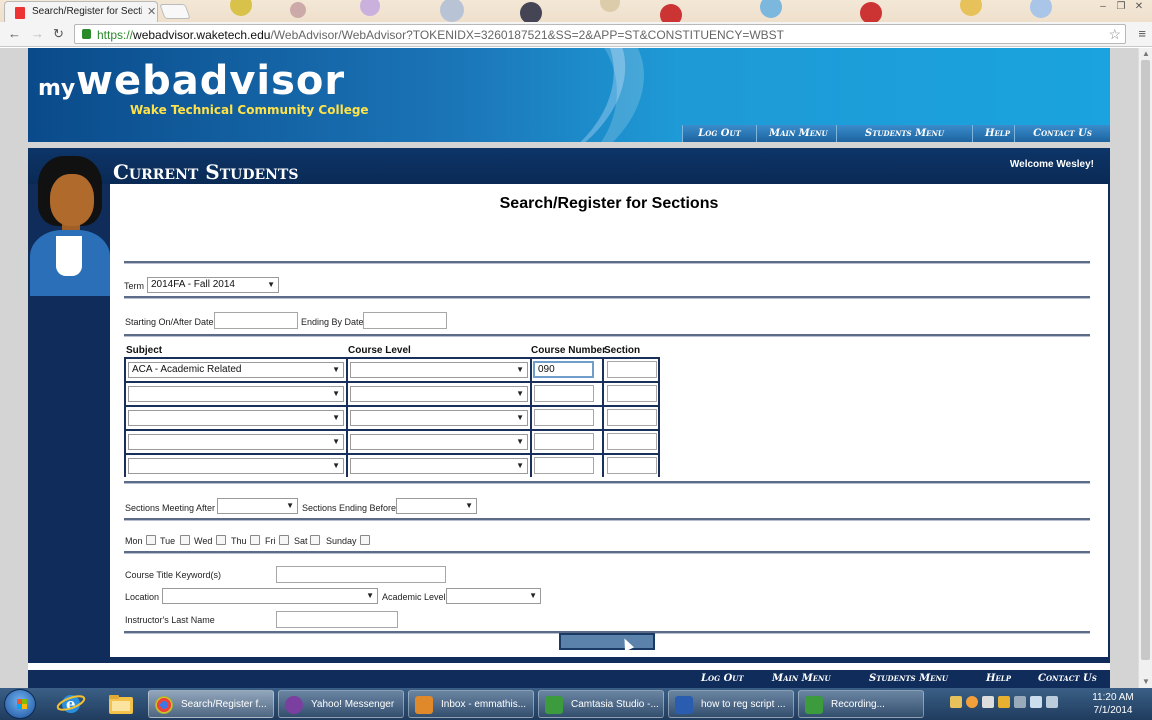  Describe the element at coordinates (249, 110) in the screenshot. I see `logo-college-name: Wake Technical Community College` at that location.